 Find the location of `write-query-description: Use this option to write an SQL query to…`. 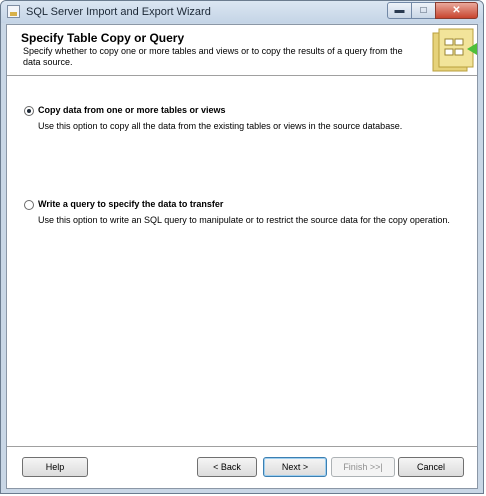

write-query-description: Use this option to write an SQL query to… is located at coordinates (244, 220).